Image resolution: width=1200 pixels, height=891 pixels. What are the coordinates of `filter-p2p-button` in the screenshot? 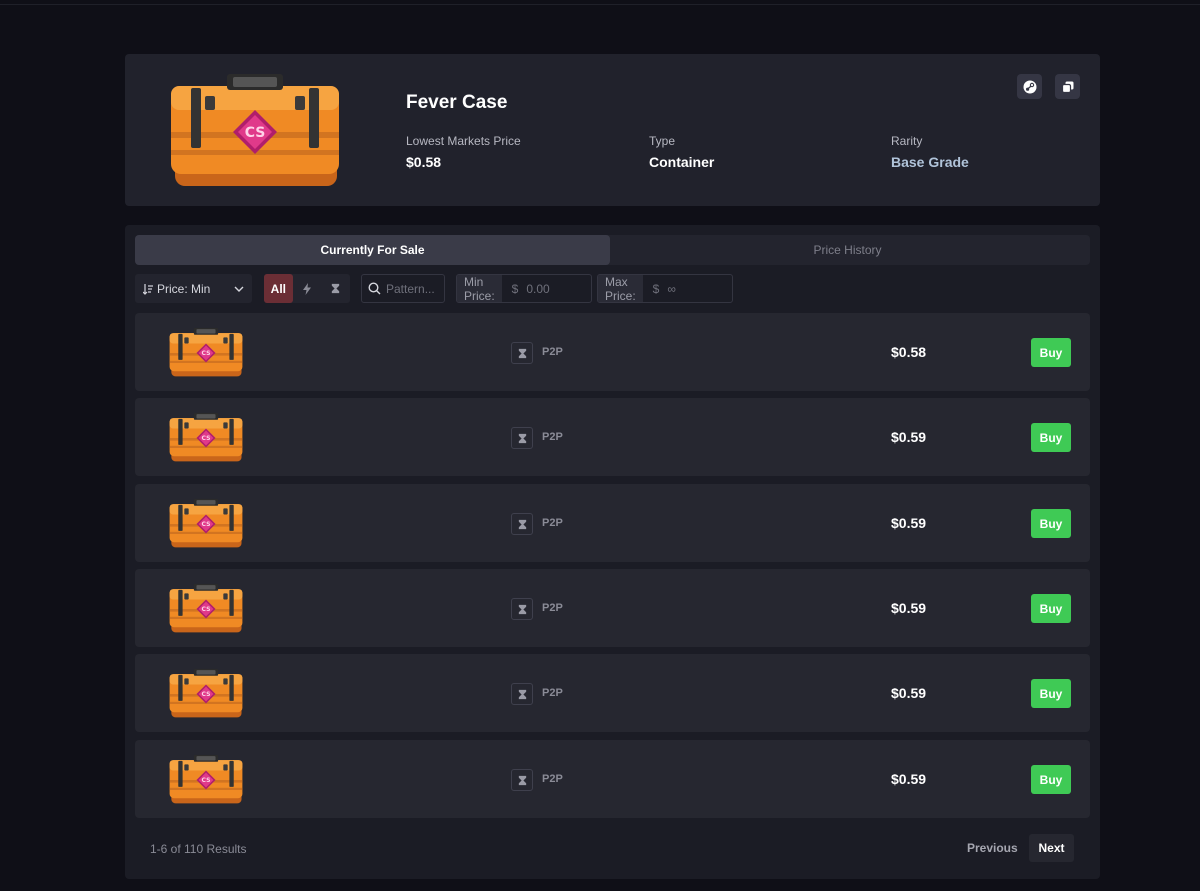 It's located at (335, 288).